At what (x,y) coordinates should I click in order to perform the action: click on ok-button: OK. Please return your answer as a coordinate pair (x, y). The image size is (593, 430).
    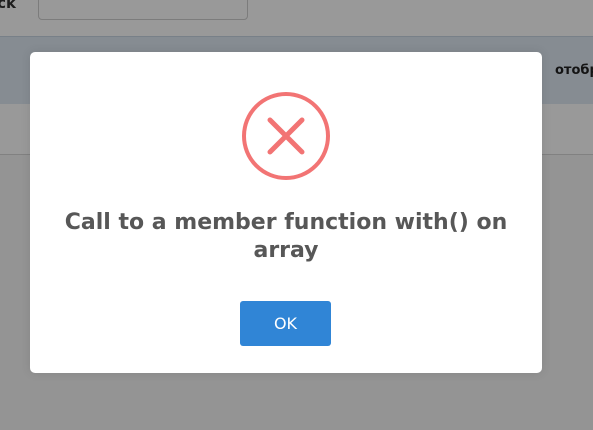
    Looking at the image, I should click on (285, 323).